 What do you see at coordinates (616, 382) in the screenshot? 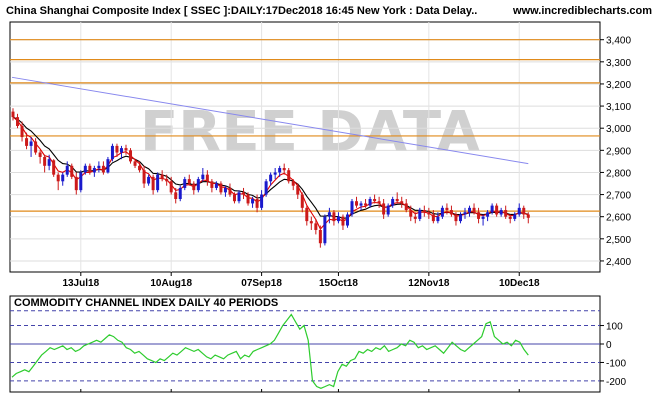
I see `cci-ytick-label: -200` at bounding box center [616, 382].